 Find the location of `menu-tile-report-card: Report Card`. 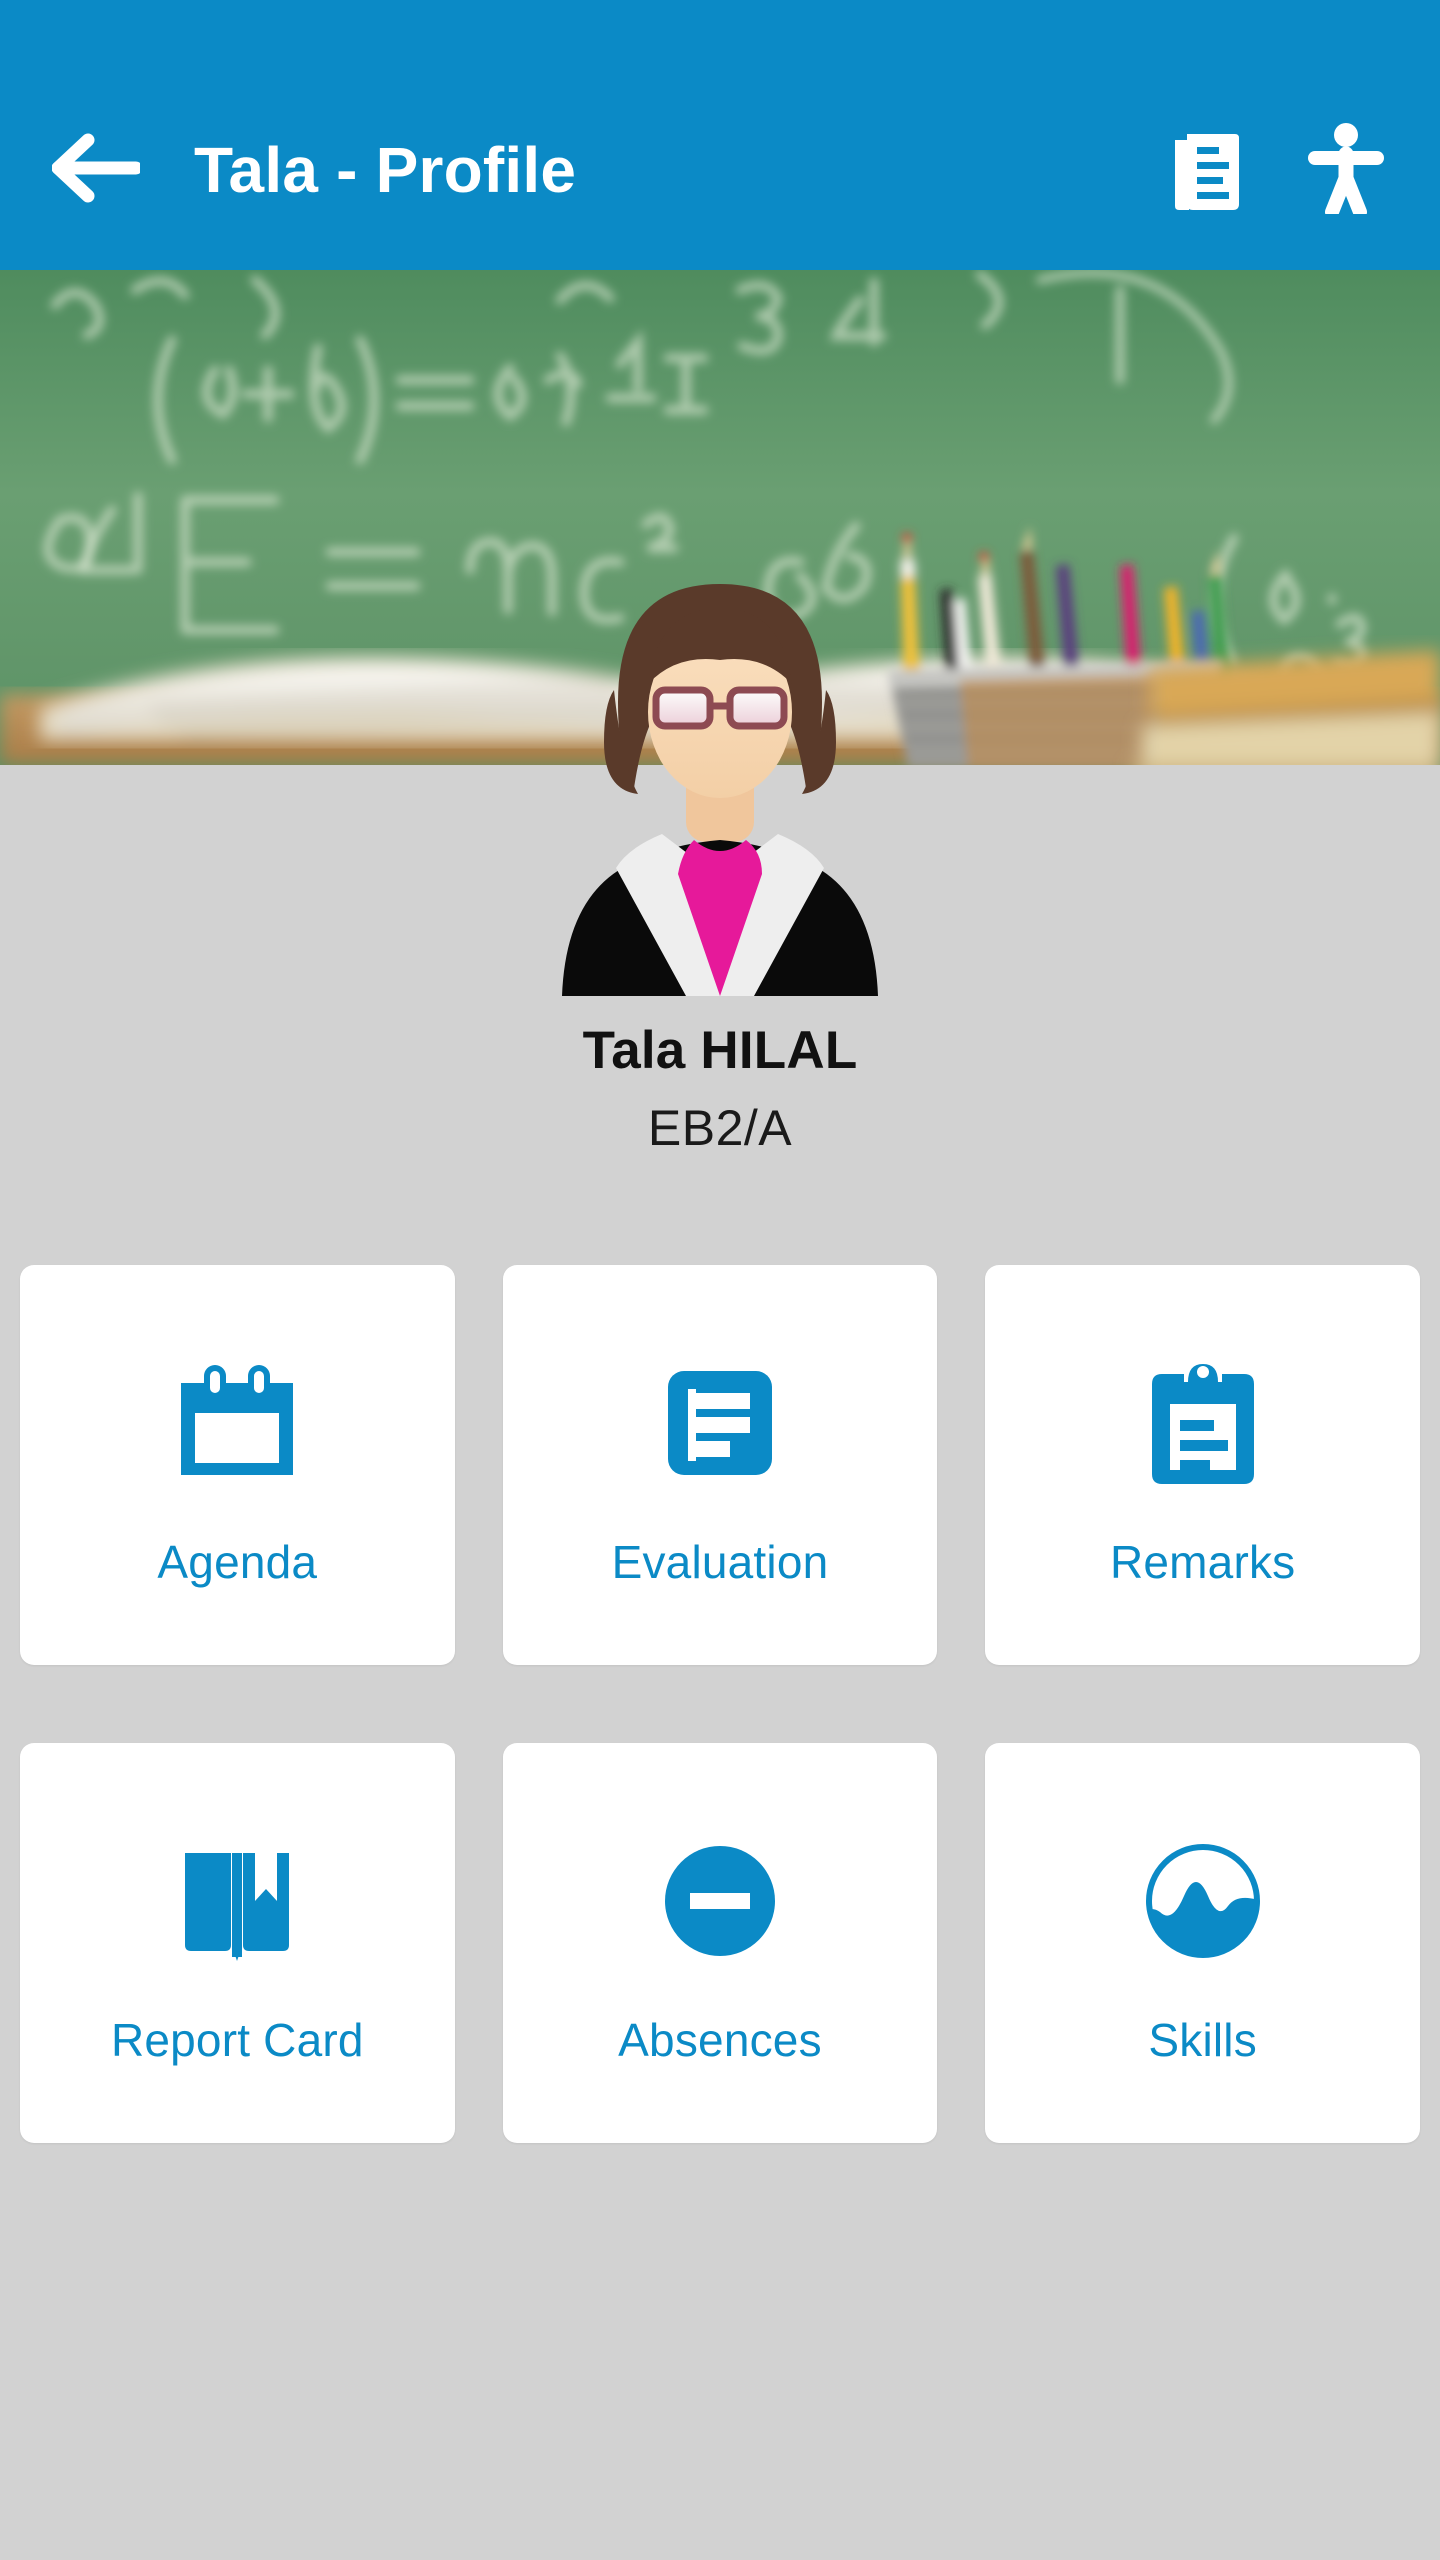

menu-tile-report-card: Report Card is located at coordinates (237, 1943).